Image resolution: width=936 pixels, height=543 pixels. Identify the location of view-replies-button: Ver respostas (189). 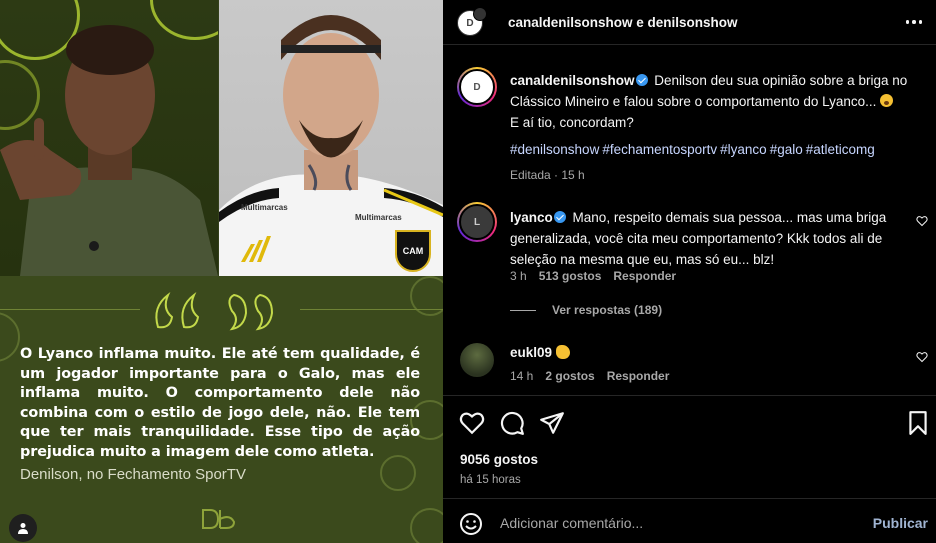
(586, 310).